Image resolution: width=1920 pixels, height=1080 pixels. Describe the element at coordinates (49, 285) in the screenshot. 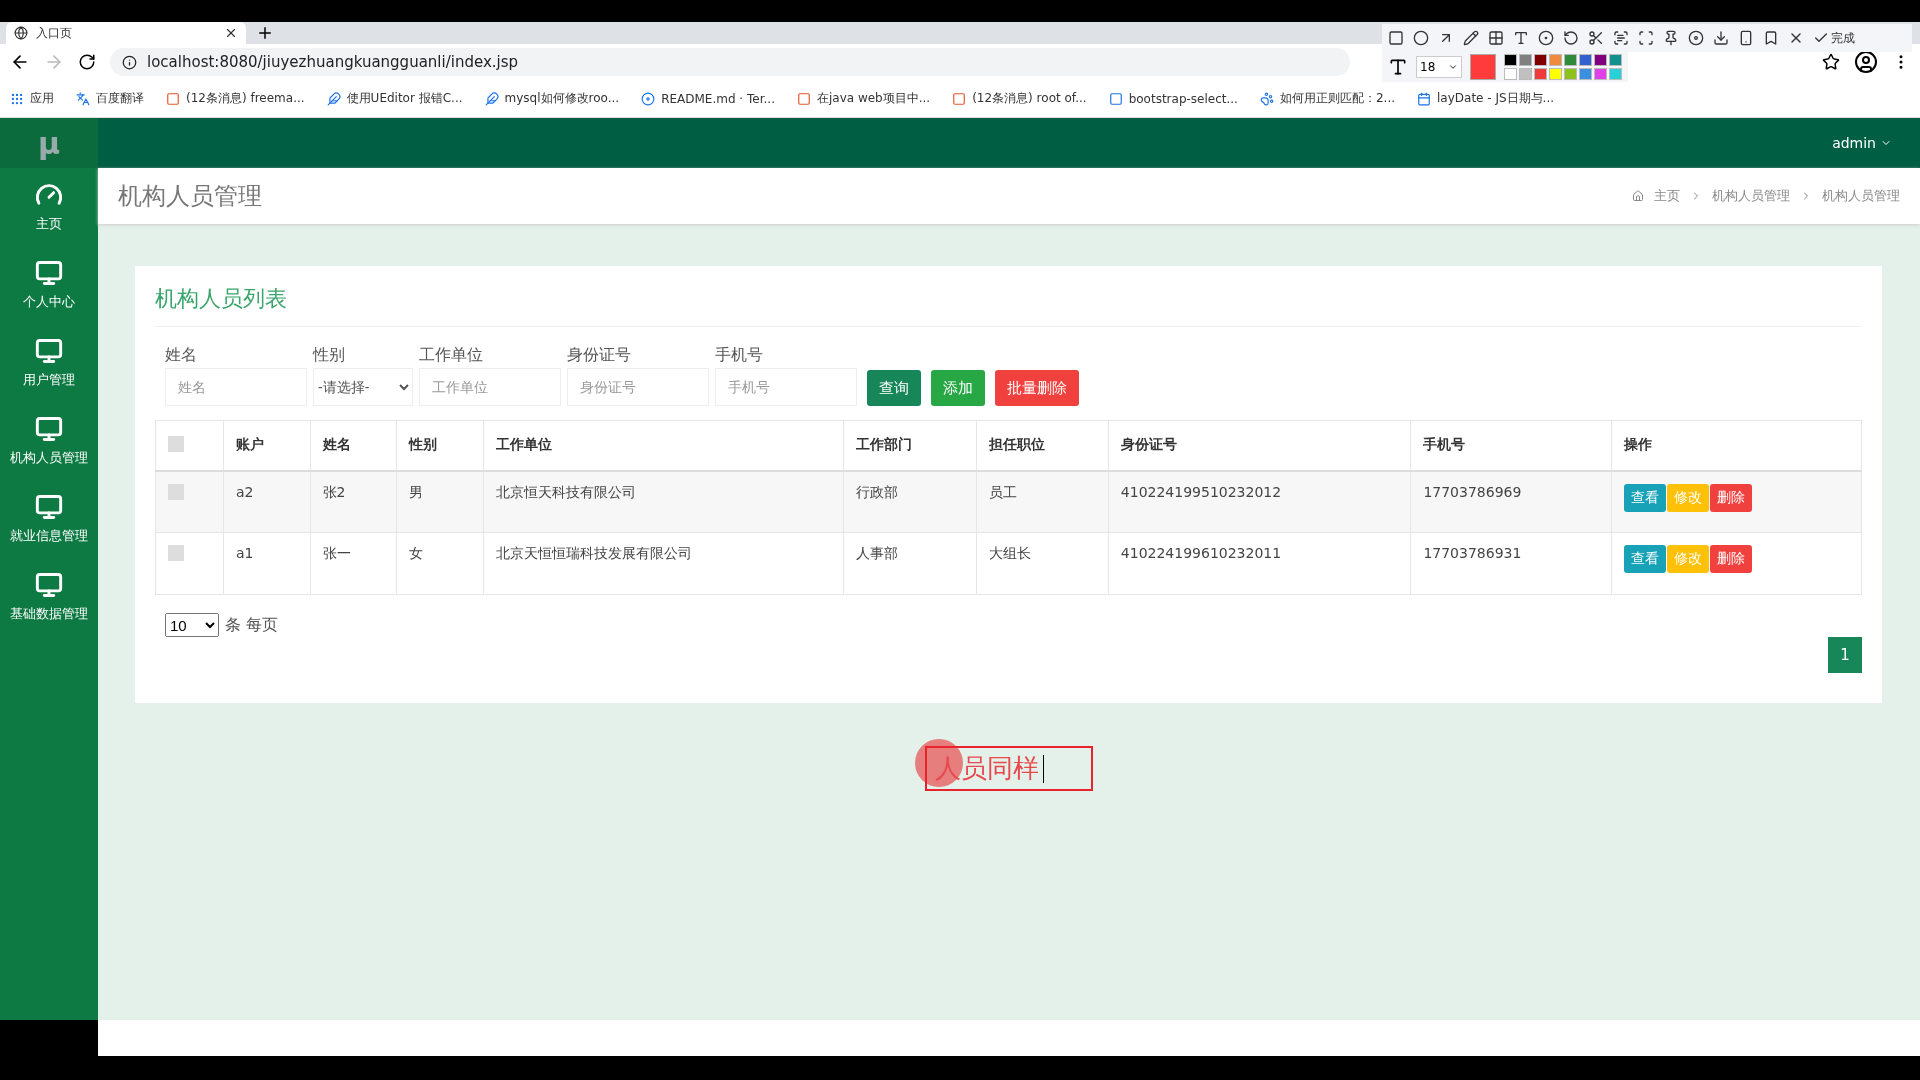

I see `sidebar-item: 个人中心` at that location.